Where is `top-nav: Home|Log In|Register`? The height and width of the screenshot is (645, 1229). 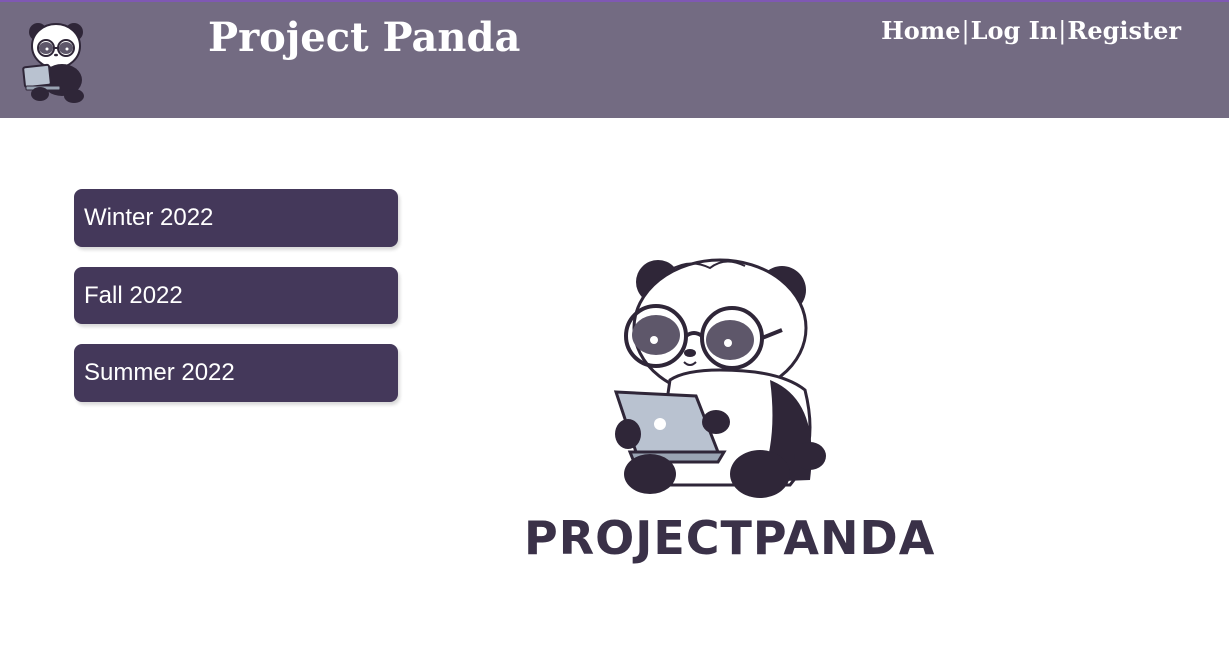 top-nav: Home|Log In|Register is located at coordinates (1031, 31).